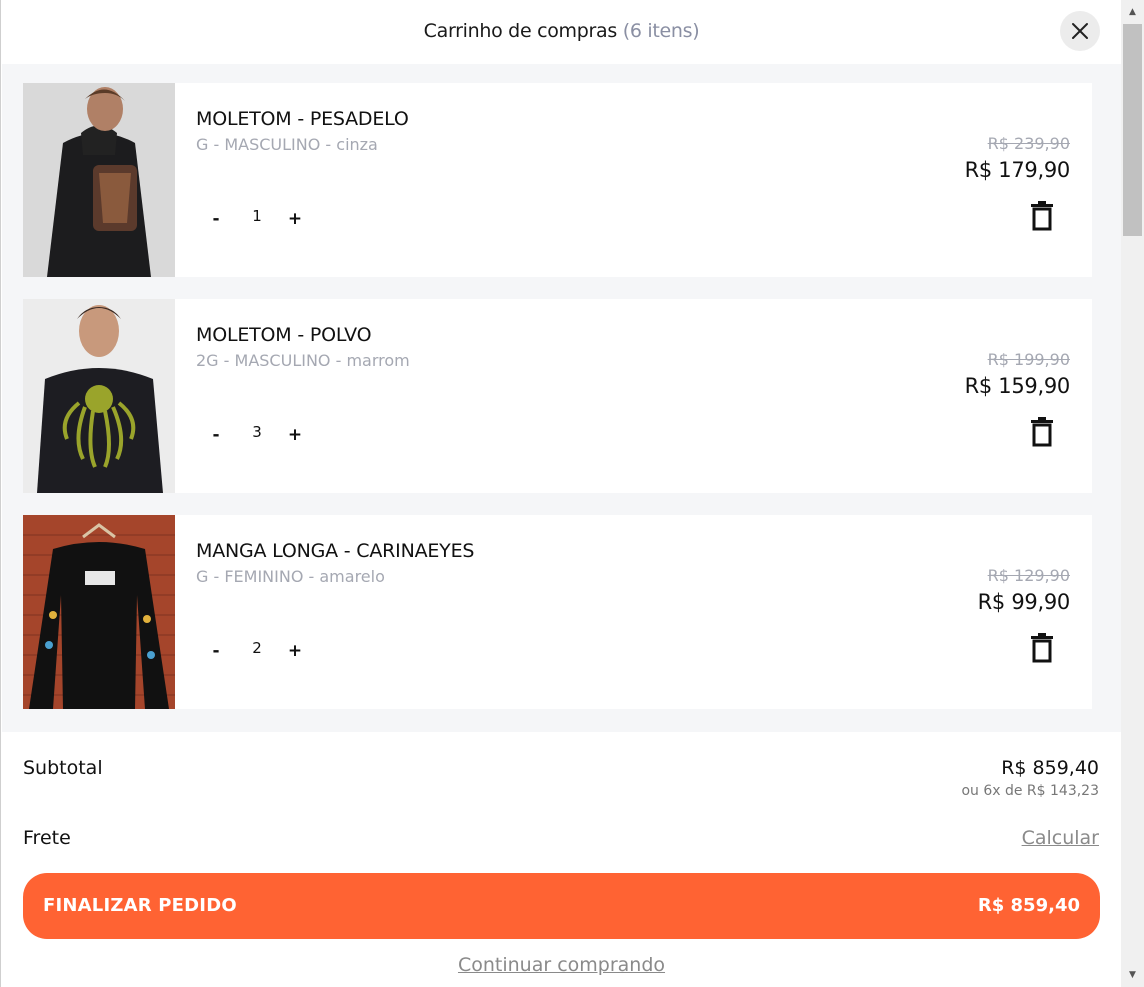  I want to click on product-variant: G - MASCULINO - cinza, so click(287, 144).